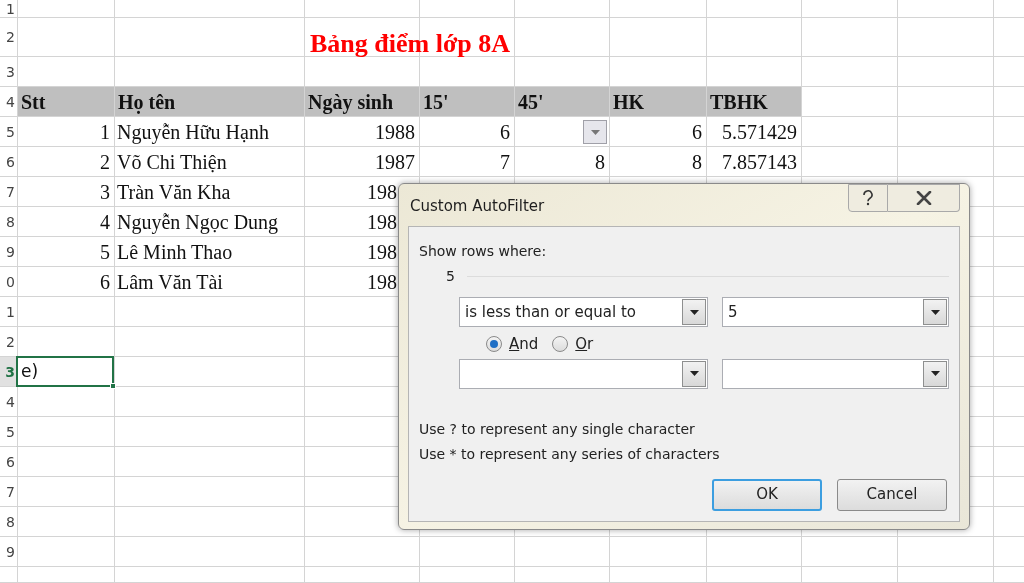  What do you see at coordinates (835, 312) in the screenshot?
I see `combo-box: 5` at bounding box center [835, 312].